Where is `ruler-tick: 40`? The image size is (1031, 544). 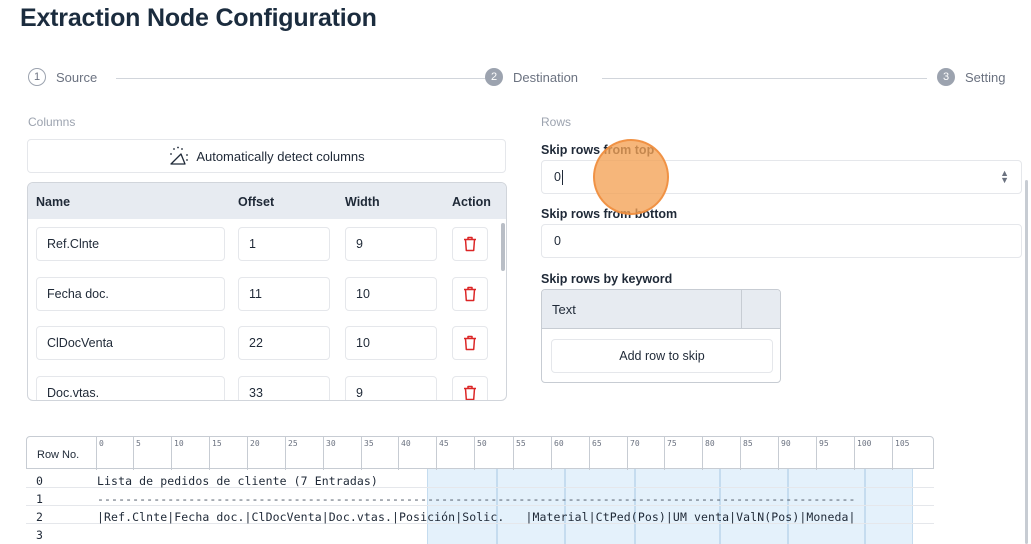 ruler-tick: 40 is located at coordinates (404, 453).